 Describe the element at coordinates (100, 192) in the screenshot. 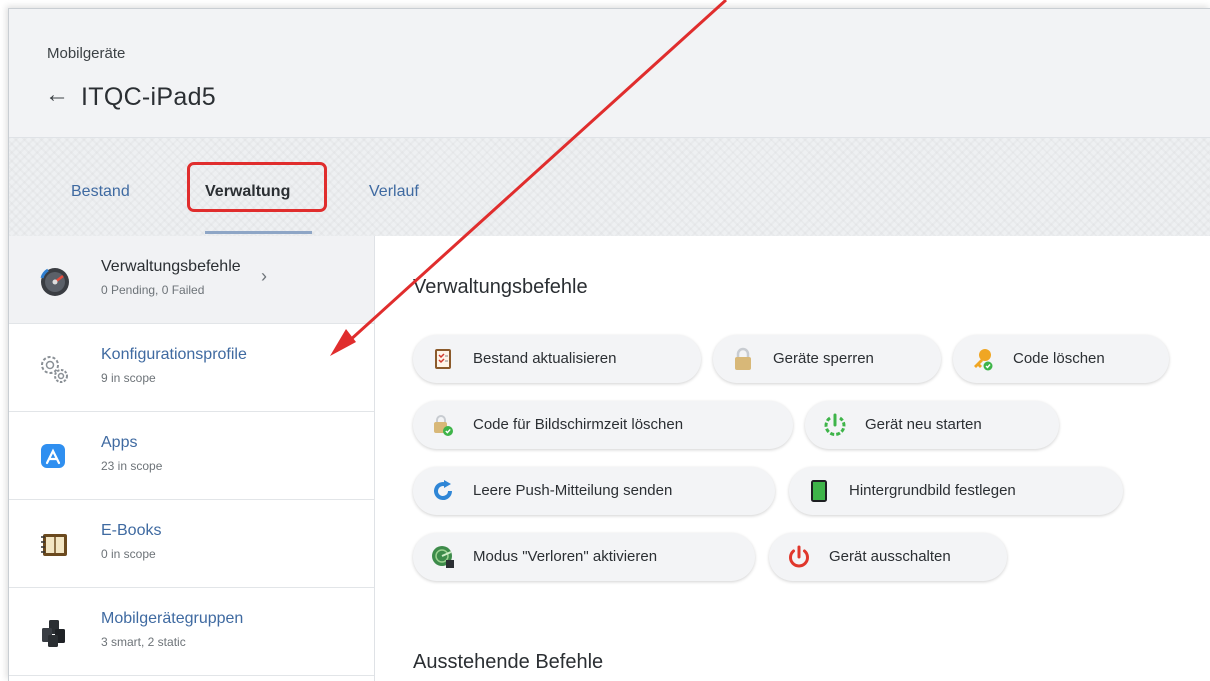

I see `tab-bestand: Bestand` at that location.